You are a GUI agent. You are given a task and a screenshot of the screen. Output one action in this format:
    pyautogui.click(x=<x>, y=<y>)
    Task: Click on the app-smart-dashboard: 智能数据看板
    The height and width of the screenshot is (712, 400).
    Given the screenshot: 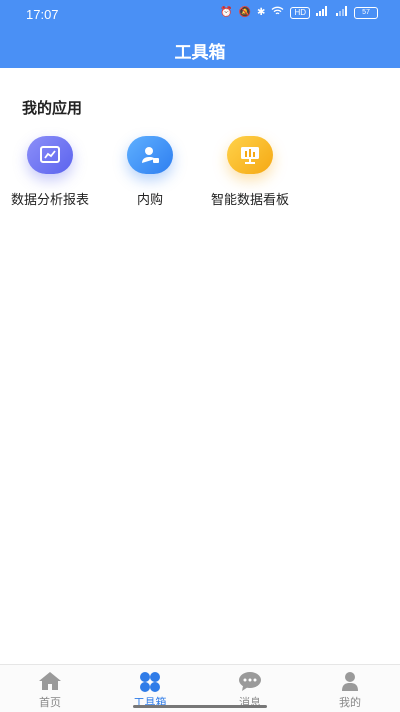 What is the action you would take?
    pyautogui.click(x=250, y=176)
    